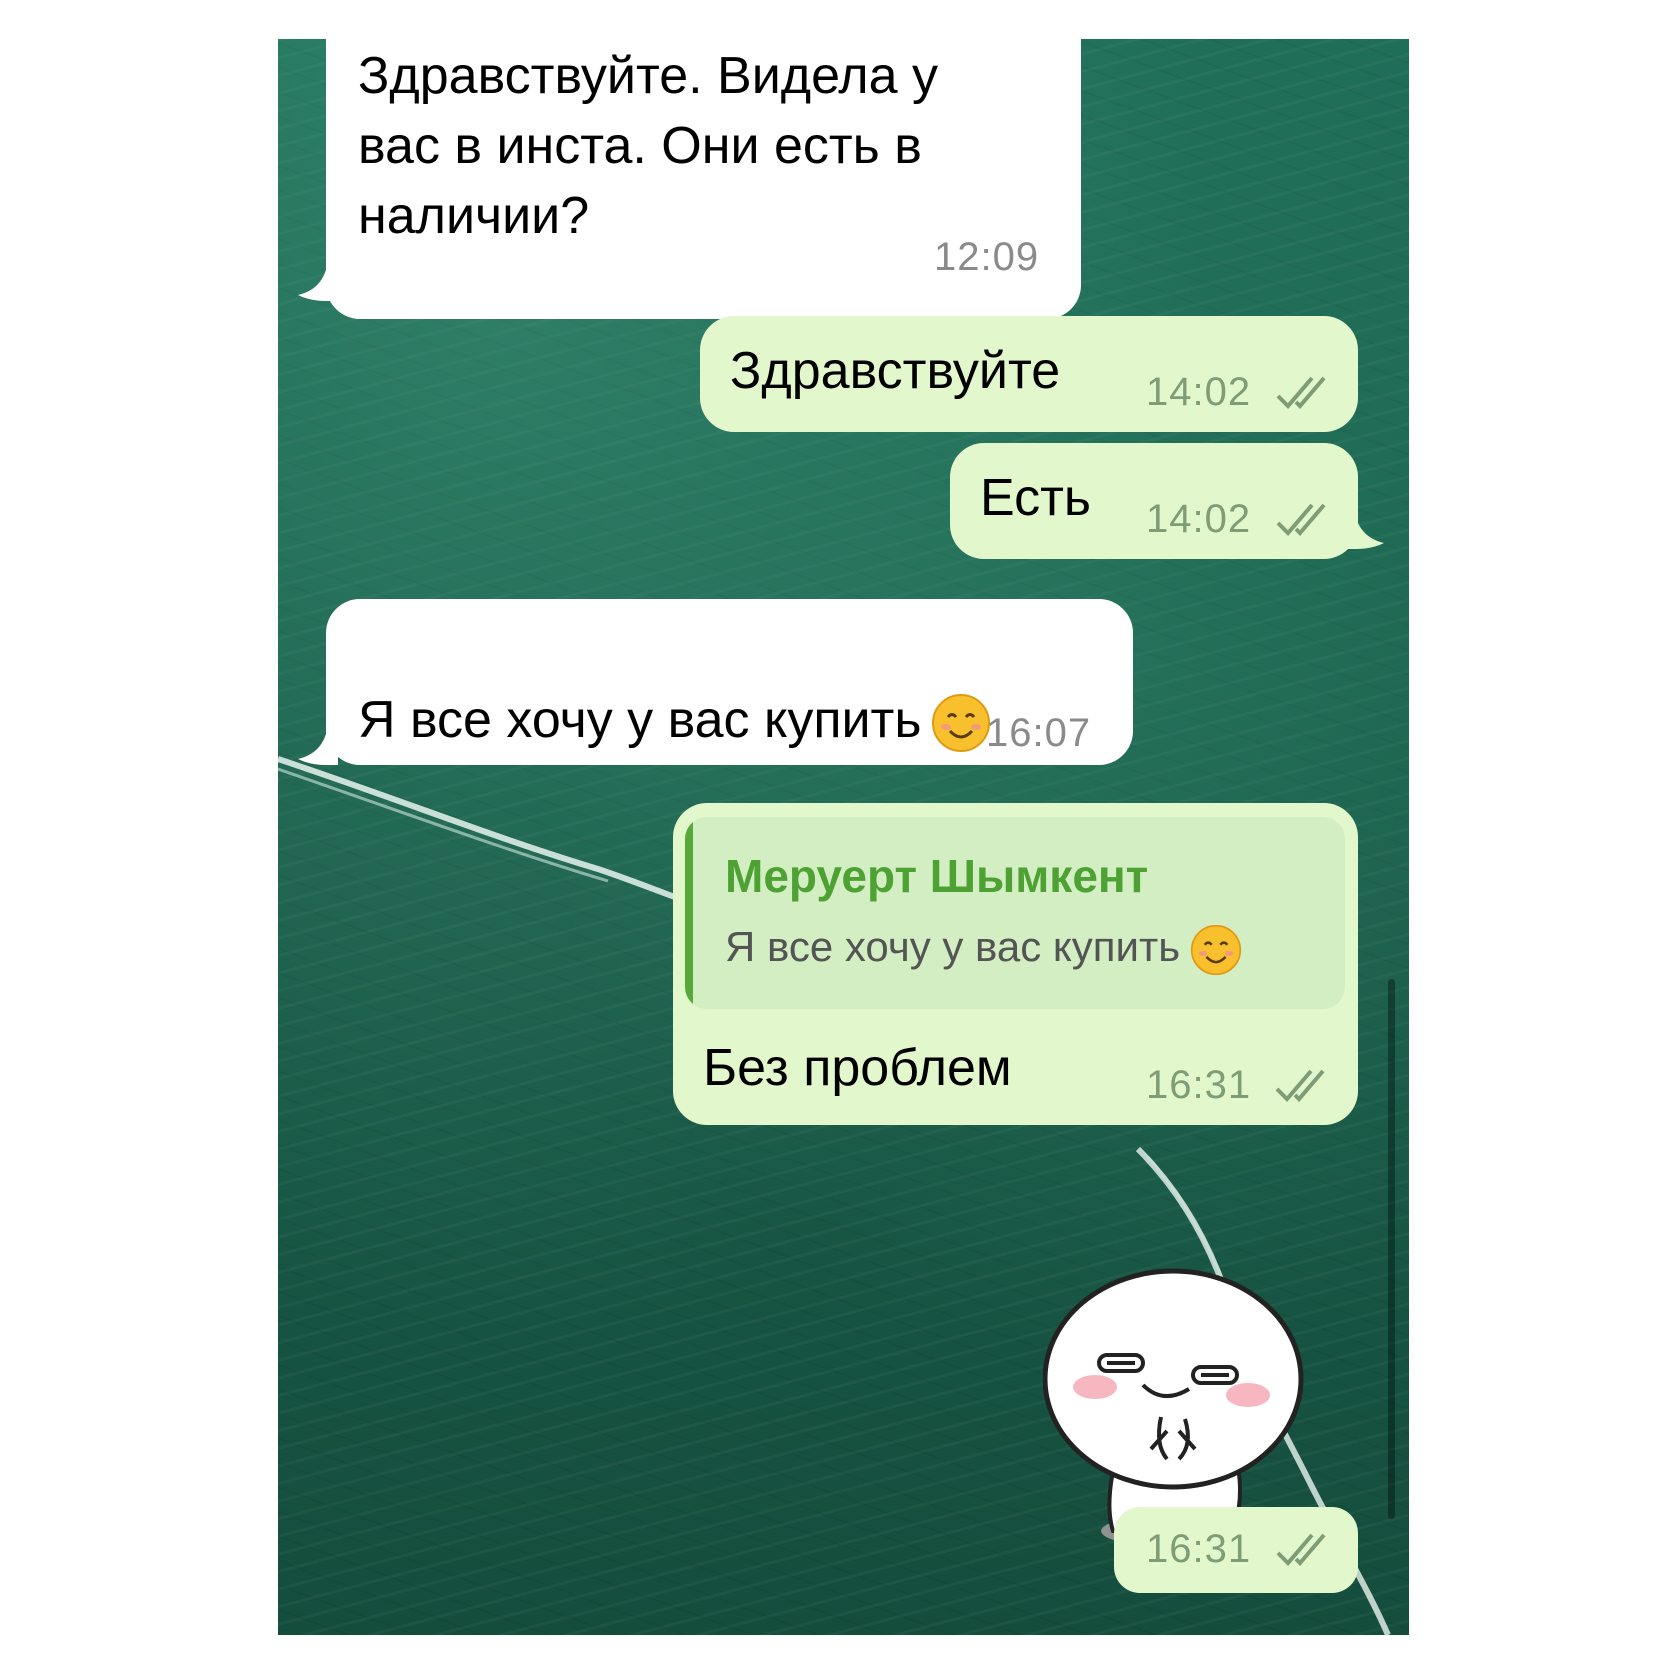  Describe the element at coordinates (937, 876) in the screenshot. I see `quoted-sender-name: Меруерт Шымкент` at that location.